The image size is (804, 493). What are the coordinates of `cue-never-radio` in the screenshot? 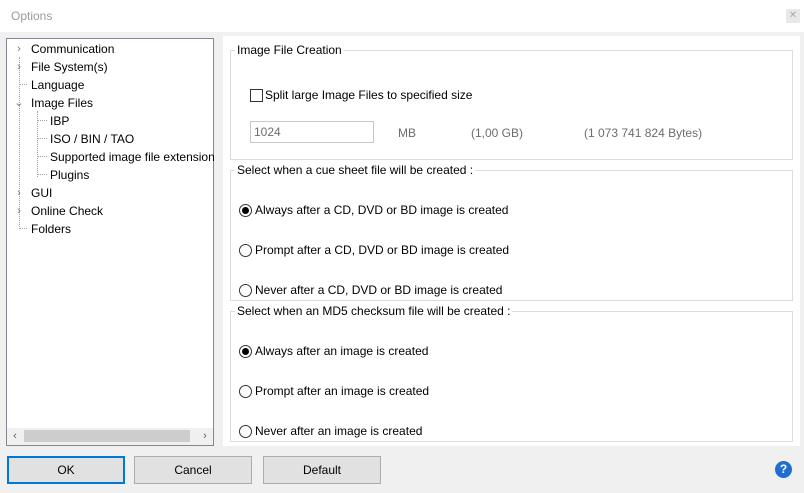 It's located at (245, 290).